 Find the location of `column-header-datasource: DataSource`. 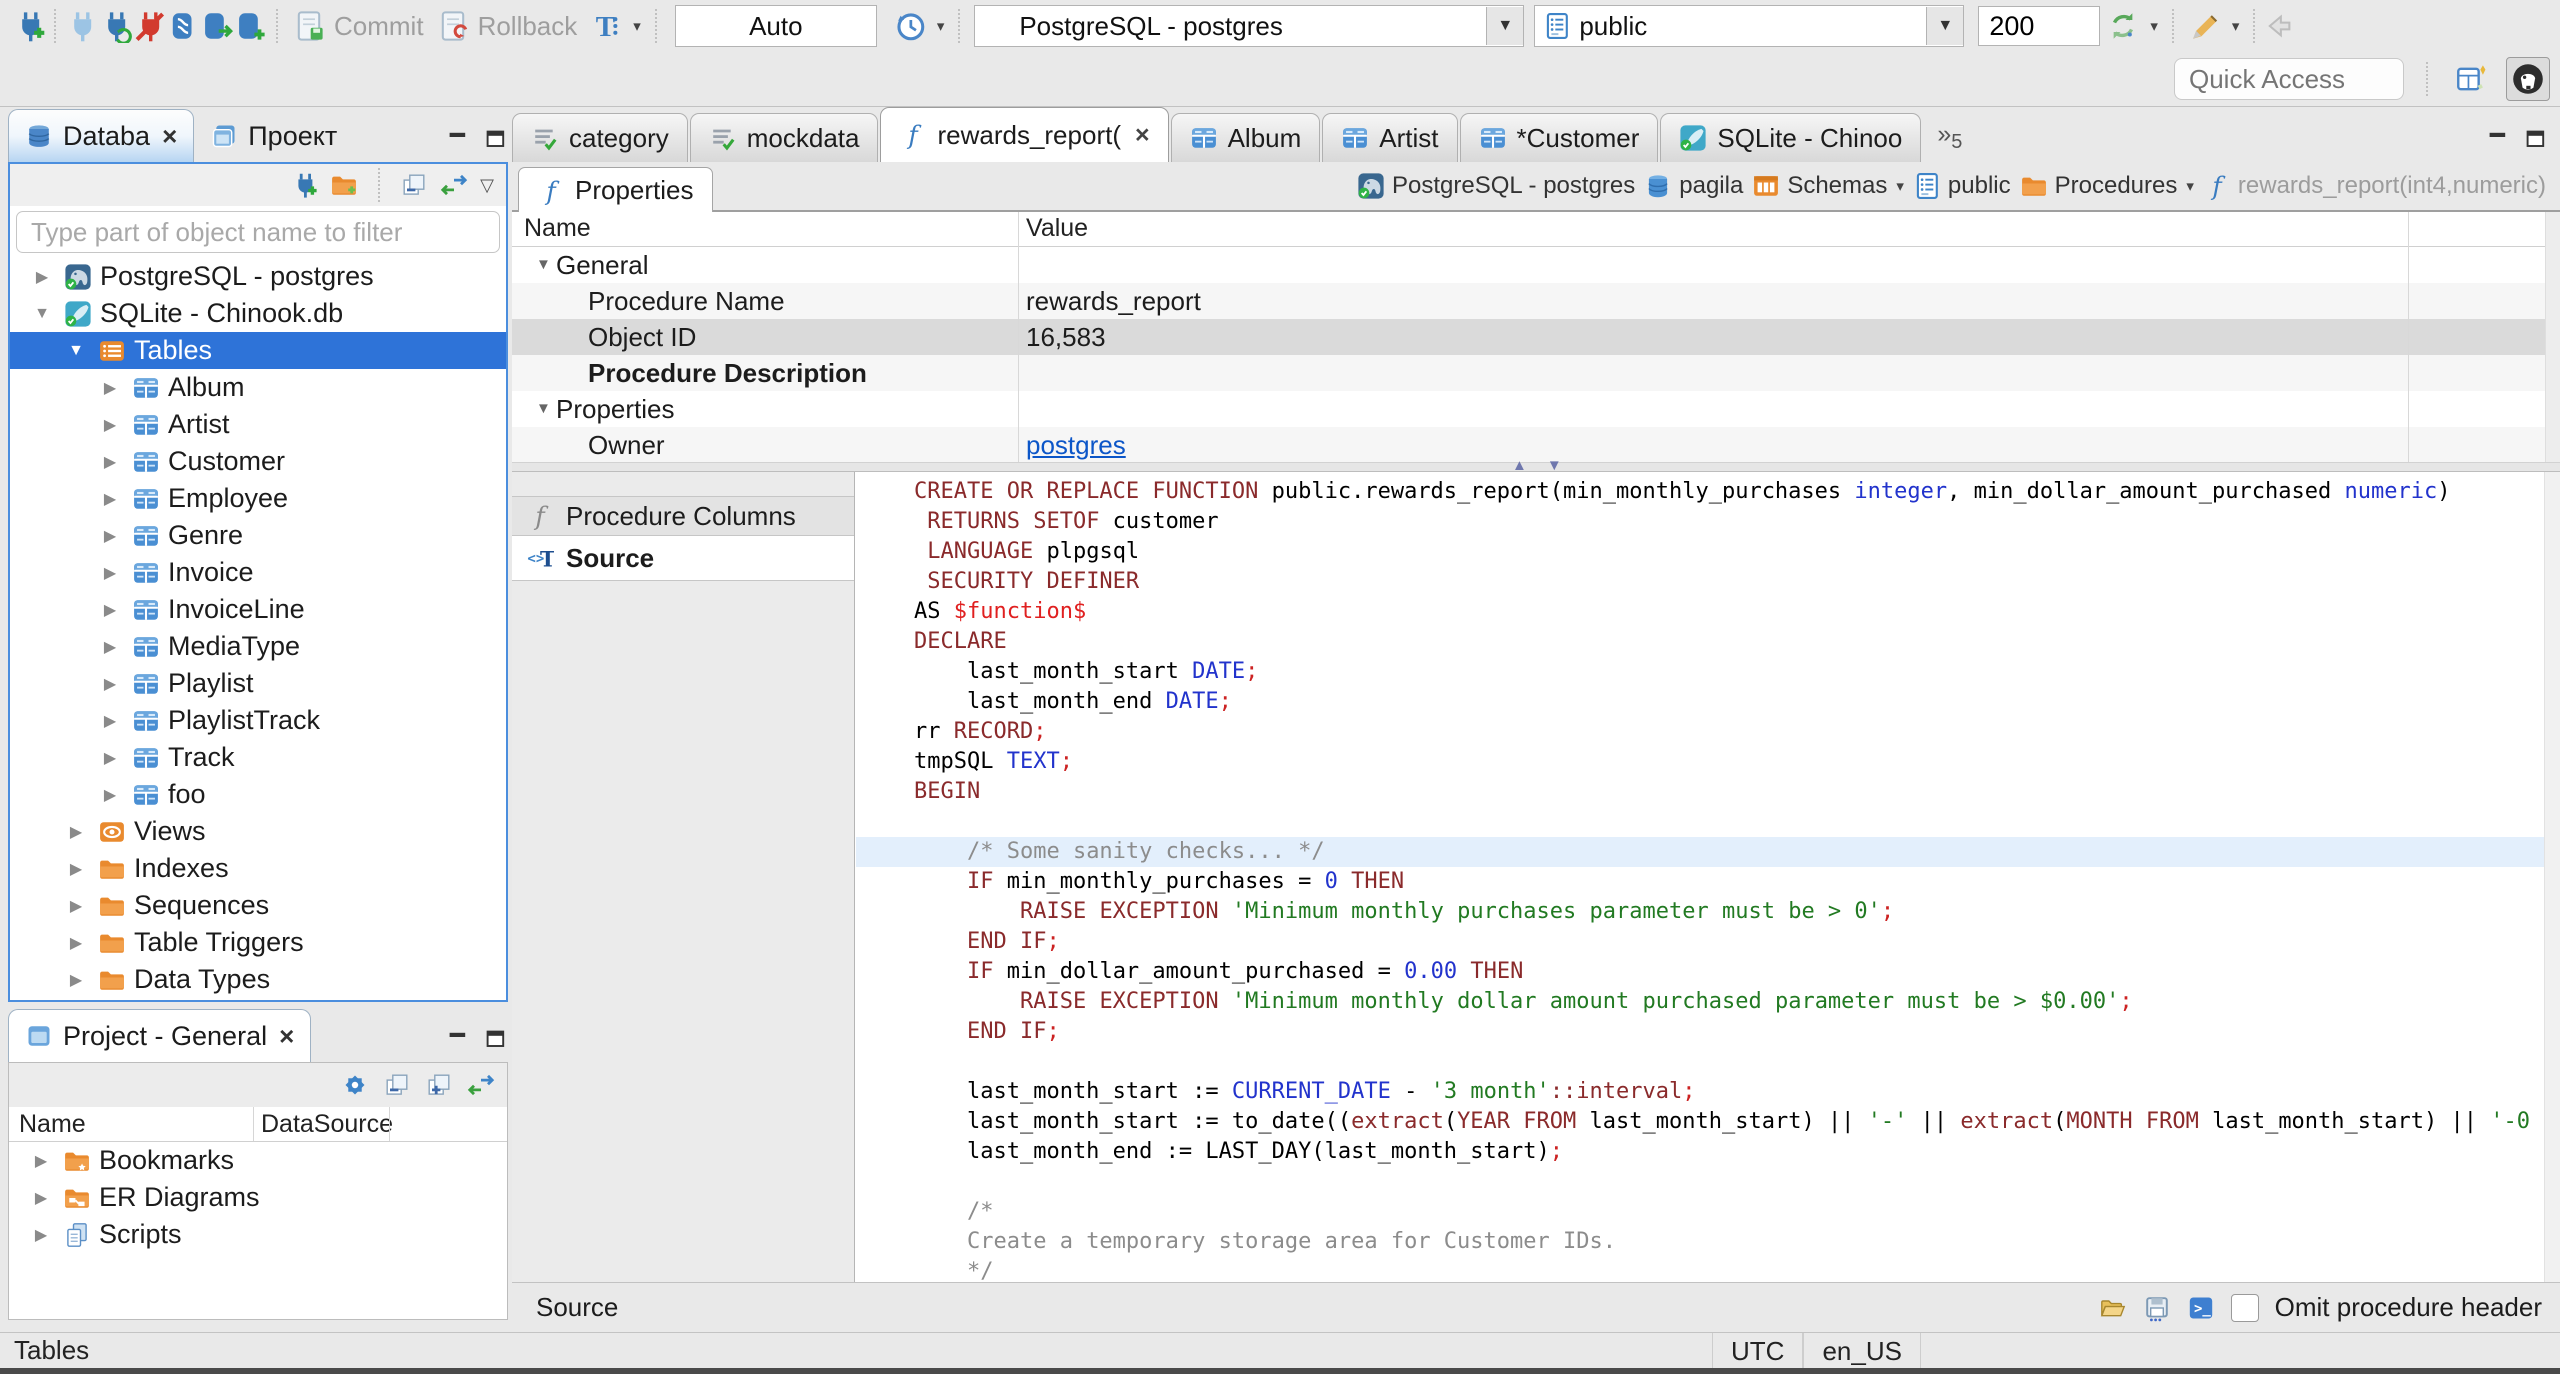

column-header-datasource: DataSource is located at coordinates (327, 1124).